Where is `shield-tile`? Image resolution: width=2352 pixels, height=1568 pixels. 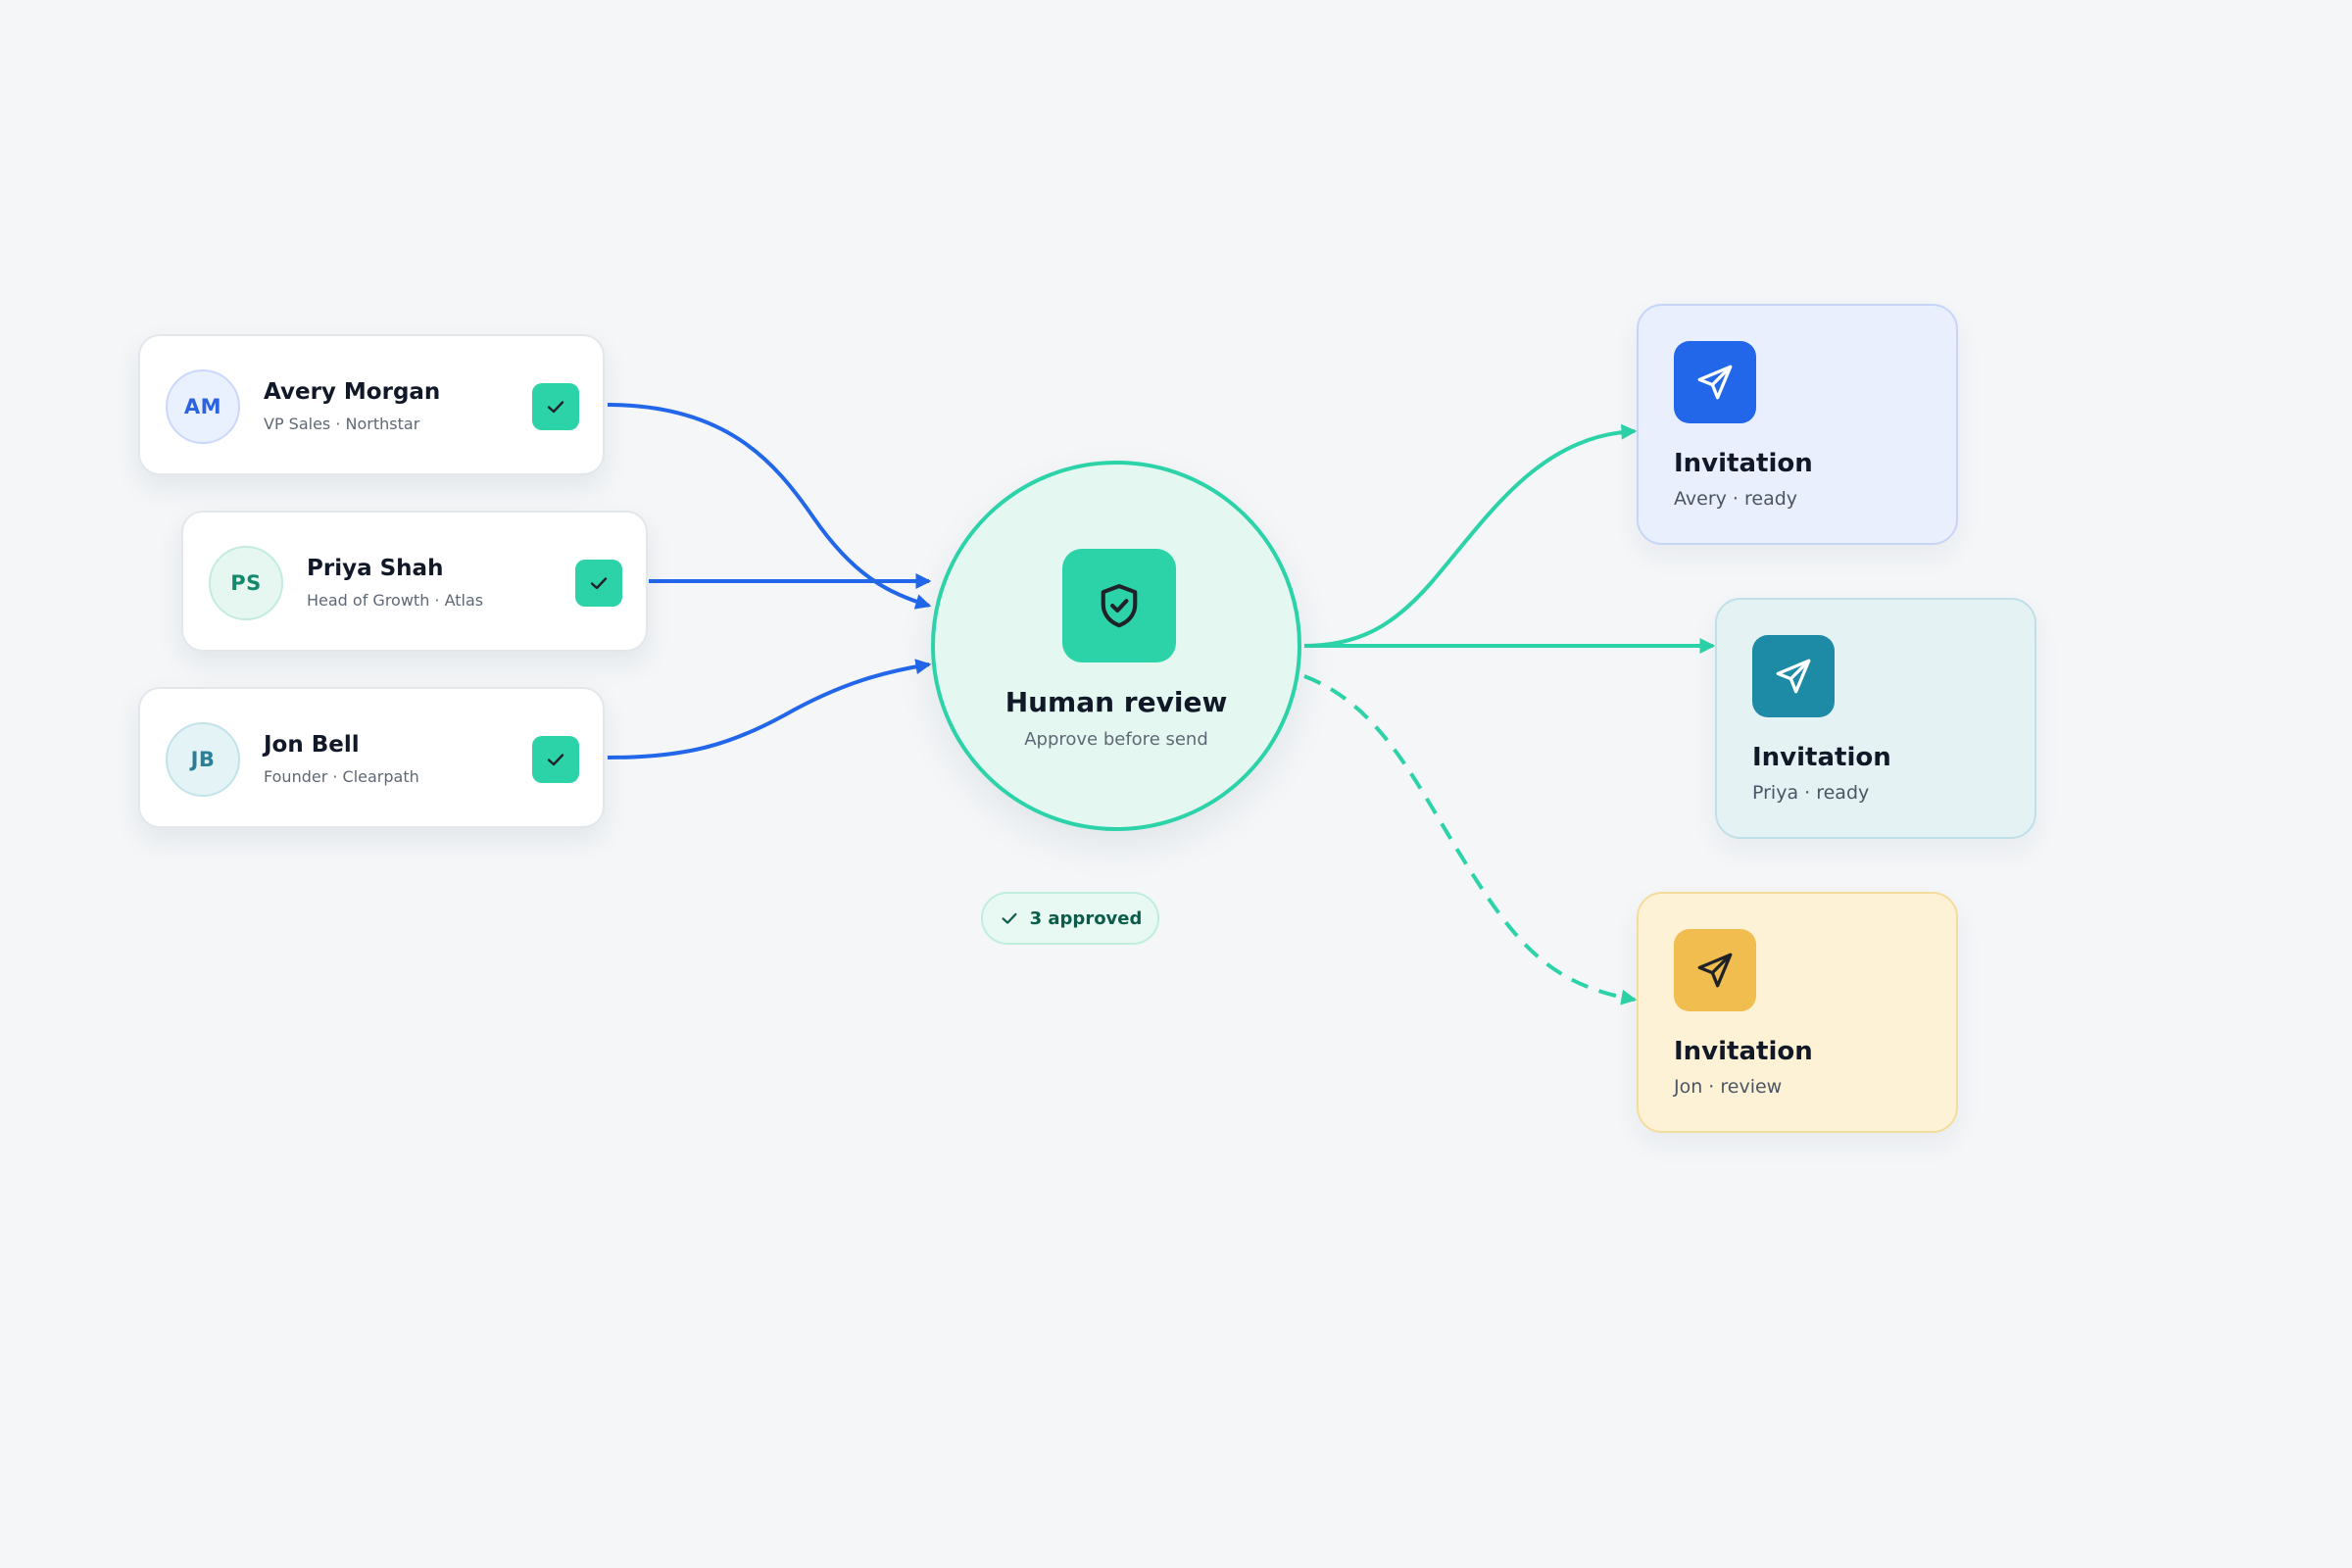
shield-tile is located at coordinates (1119, 605).